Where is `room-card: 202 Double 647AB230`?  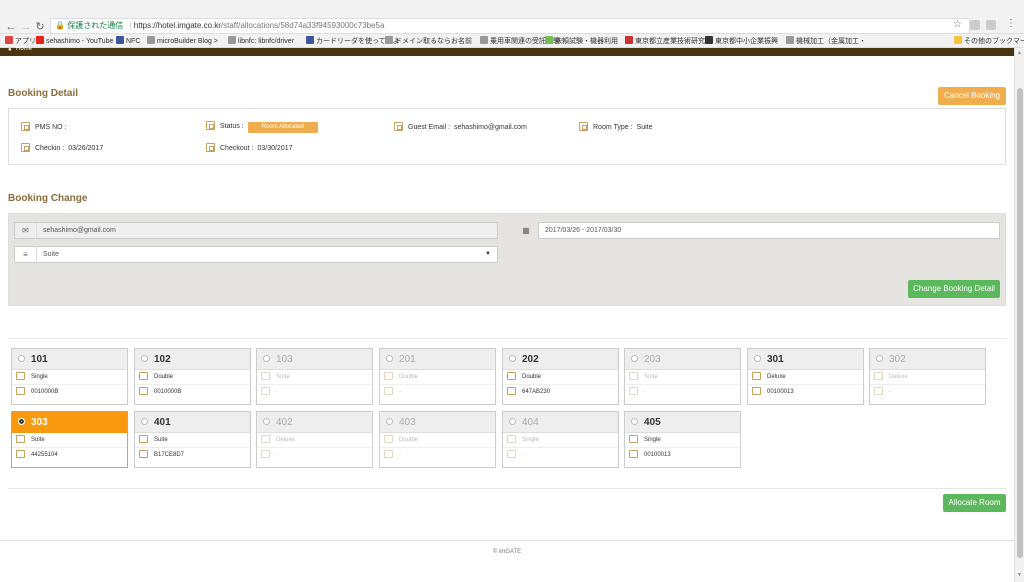 room-card: 202 Double 647AB230 is located at coordinates (560, 376).